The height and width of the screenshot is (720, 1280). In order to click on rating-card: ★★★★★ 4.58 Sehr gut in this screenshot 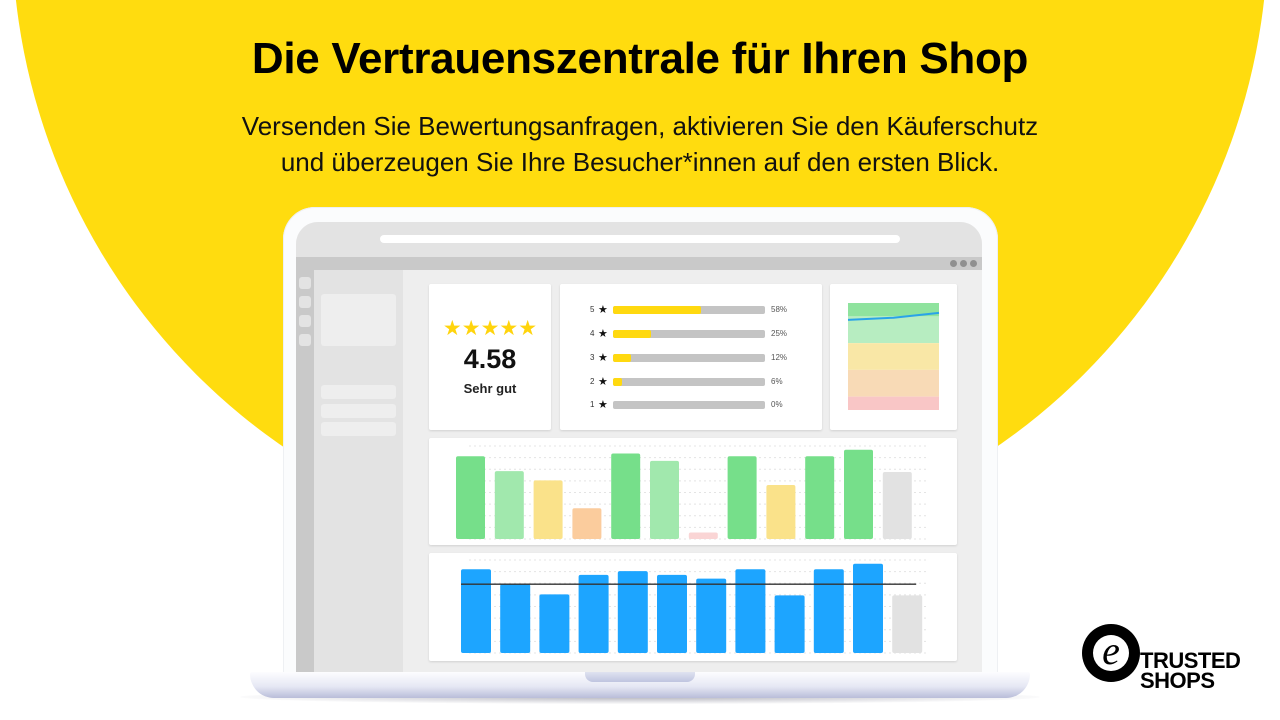, I will do `click(490, 357)`.